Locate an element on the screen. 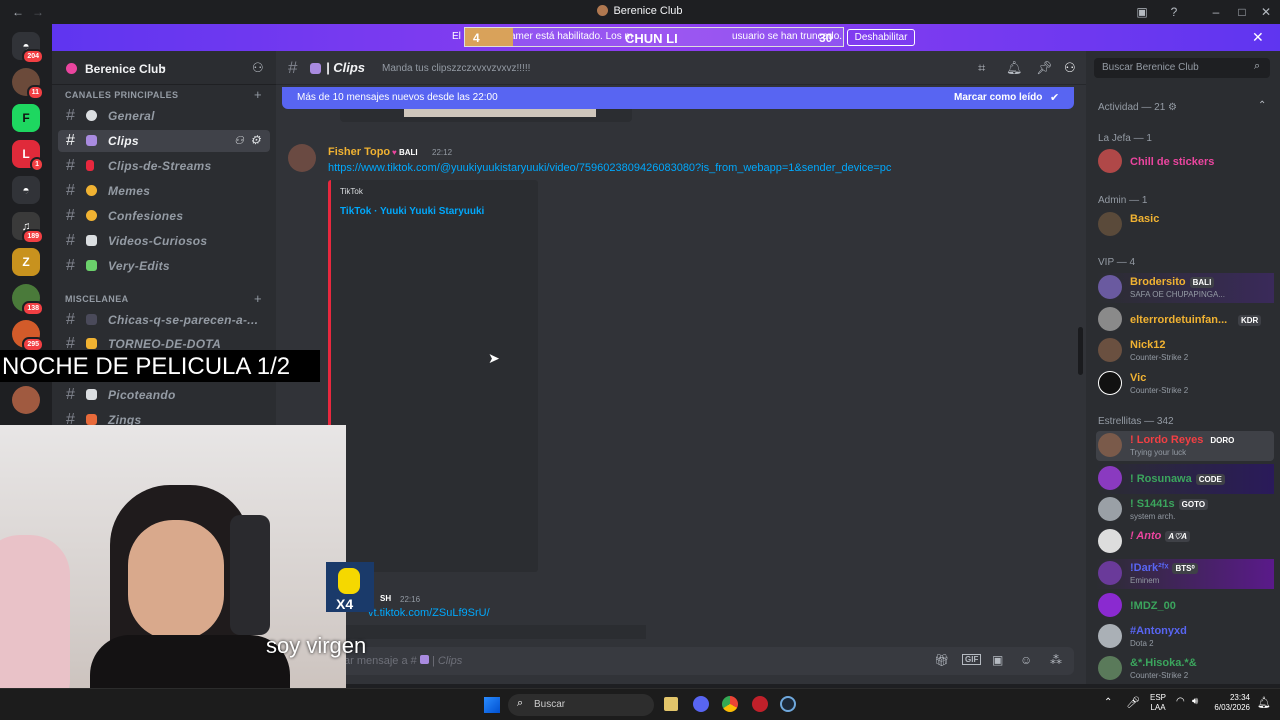 This screenshot has width=1280, height=720. discord-server-icon: ◓ is located at coordinates (26, 190).